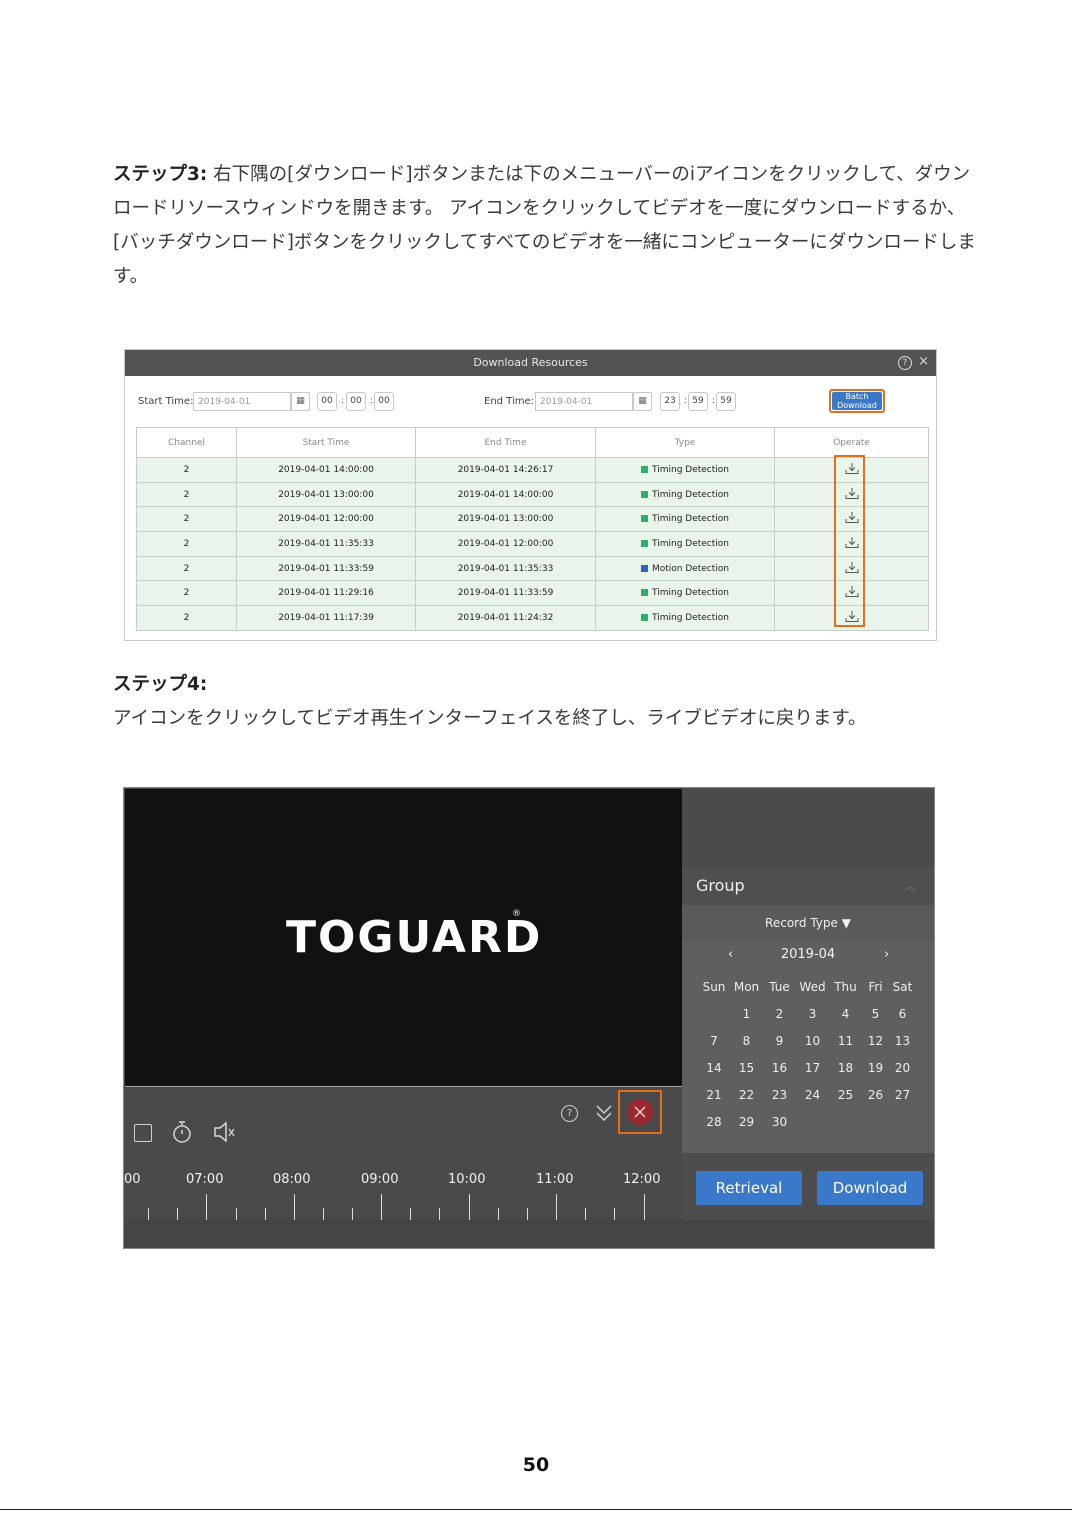  I want to click on timer-icon, so click(182, 1132).